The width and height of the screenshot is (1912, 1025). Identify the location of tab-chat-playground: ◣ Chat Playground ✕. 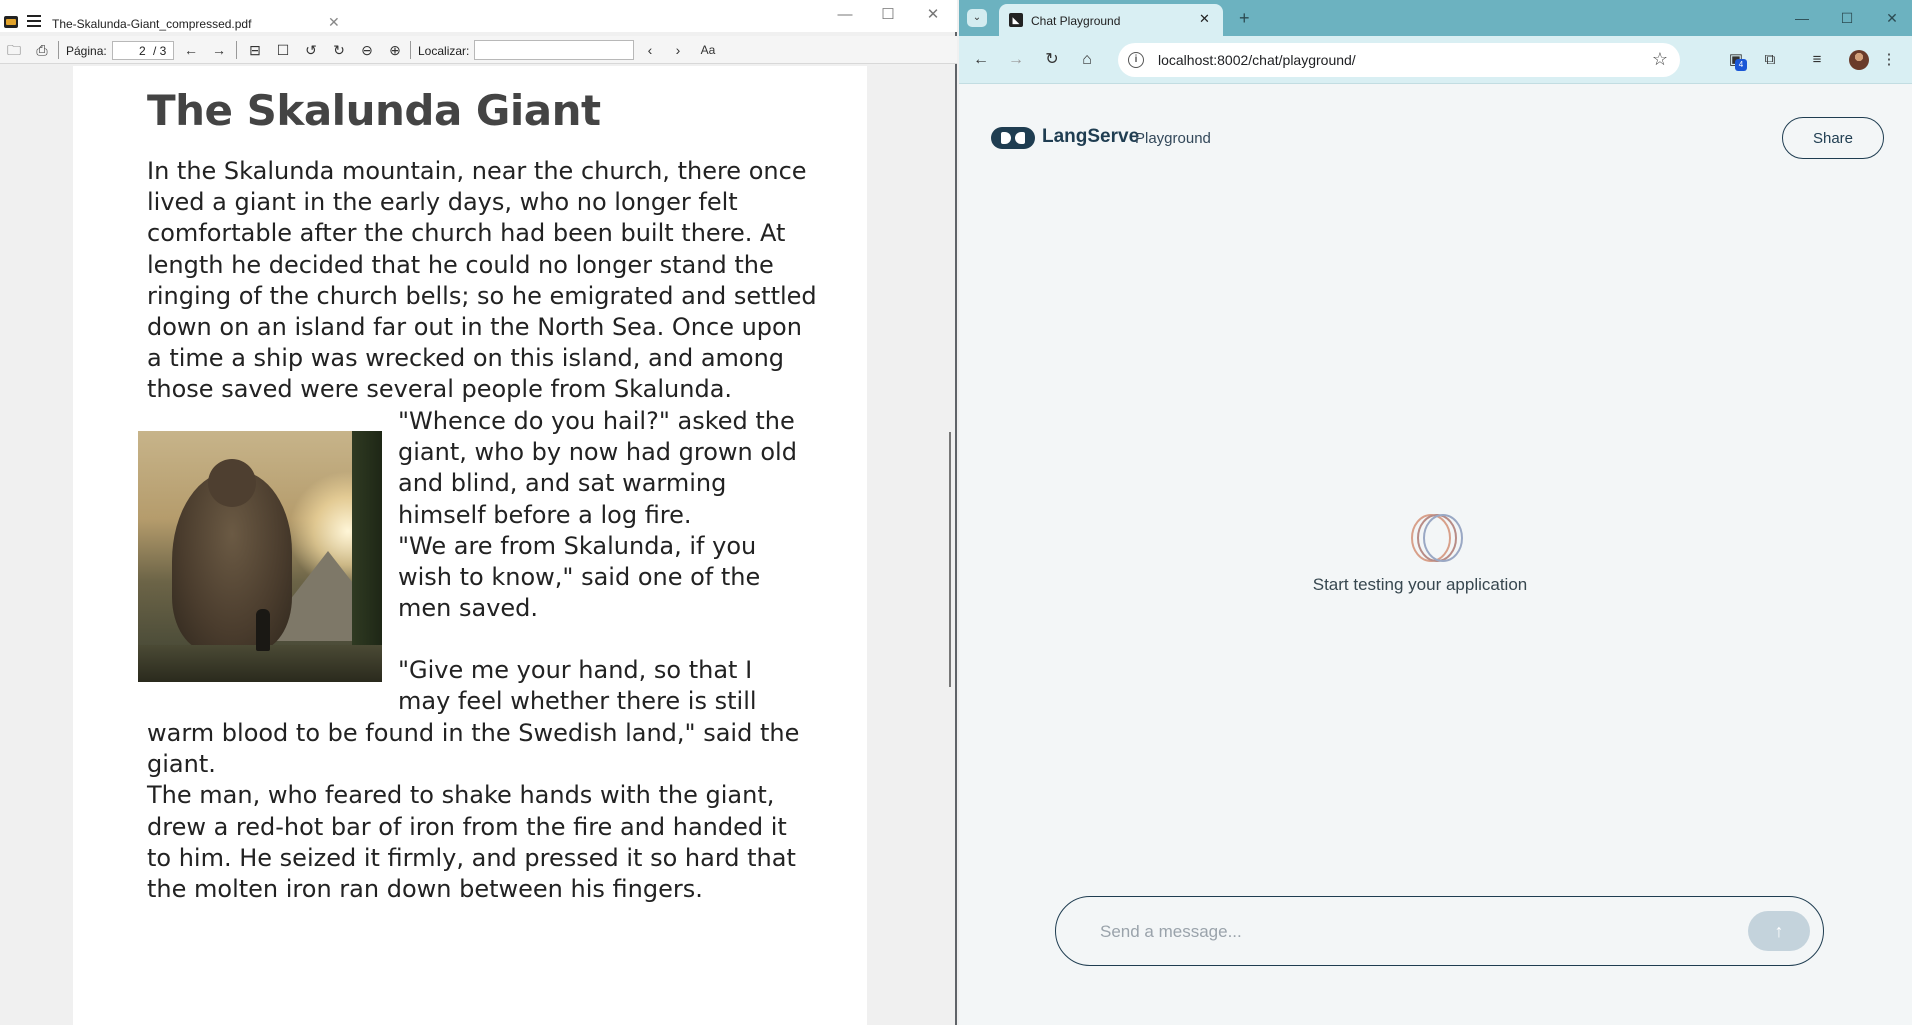
(1111, 20).